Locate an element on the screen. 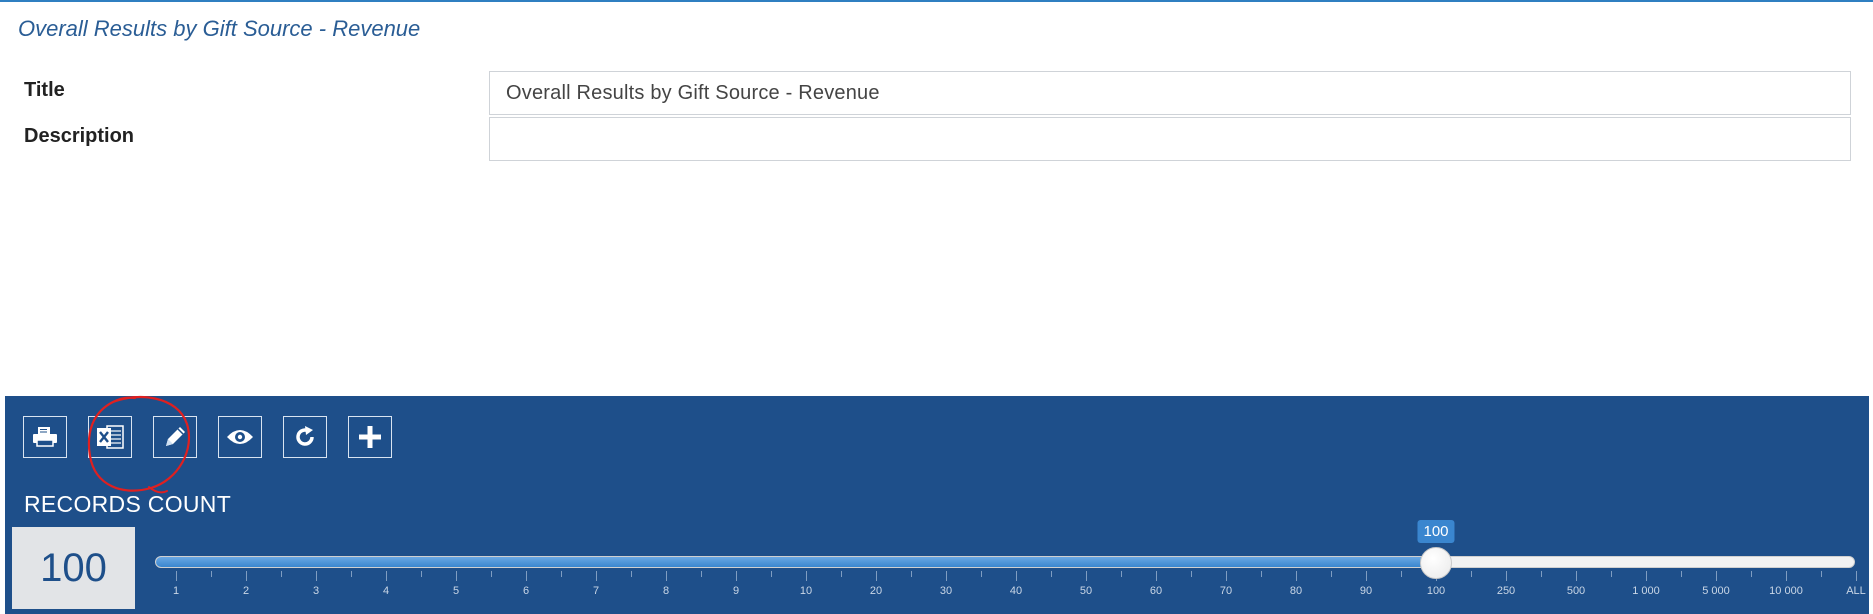 The image size is (1873, 614). page-title: Overall Results by Gift Source - Revenue is located at coordinates (219, 28).